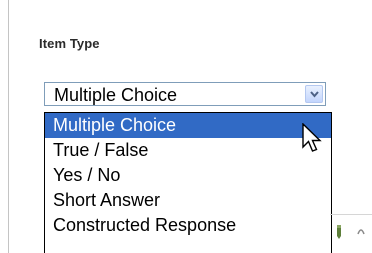  Describe the element at coordinates (188, 150) in the screenshot. I see `option-true-false: True / False` at that location.